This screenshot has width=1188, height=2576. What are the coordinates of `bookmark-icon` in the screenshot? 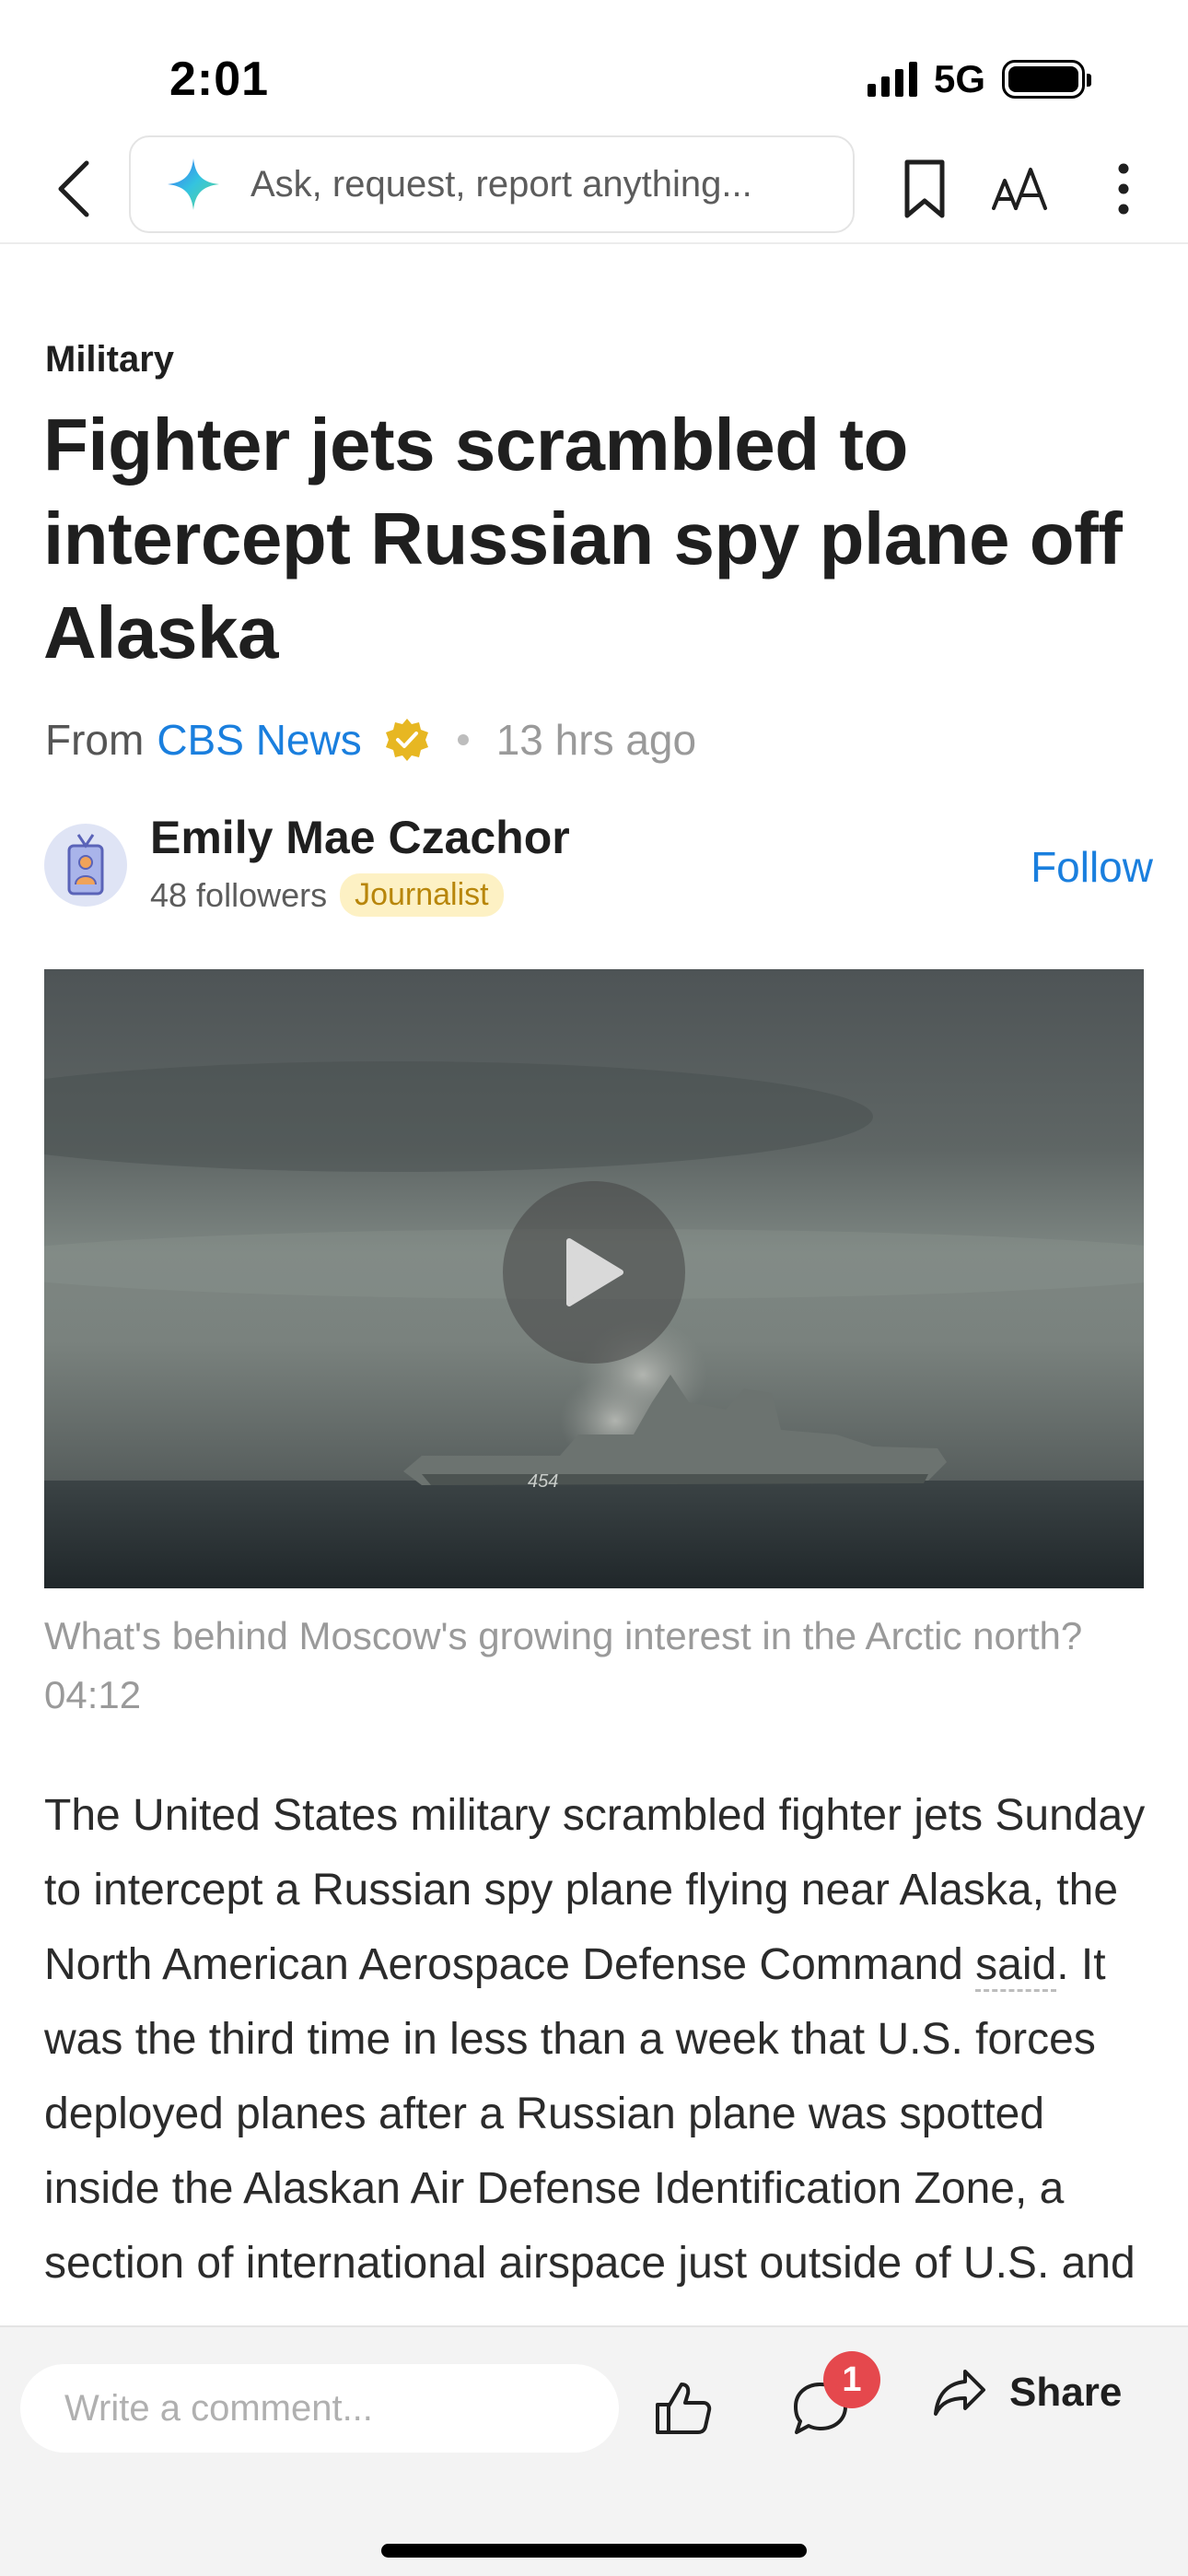 It's located at (924, 188).